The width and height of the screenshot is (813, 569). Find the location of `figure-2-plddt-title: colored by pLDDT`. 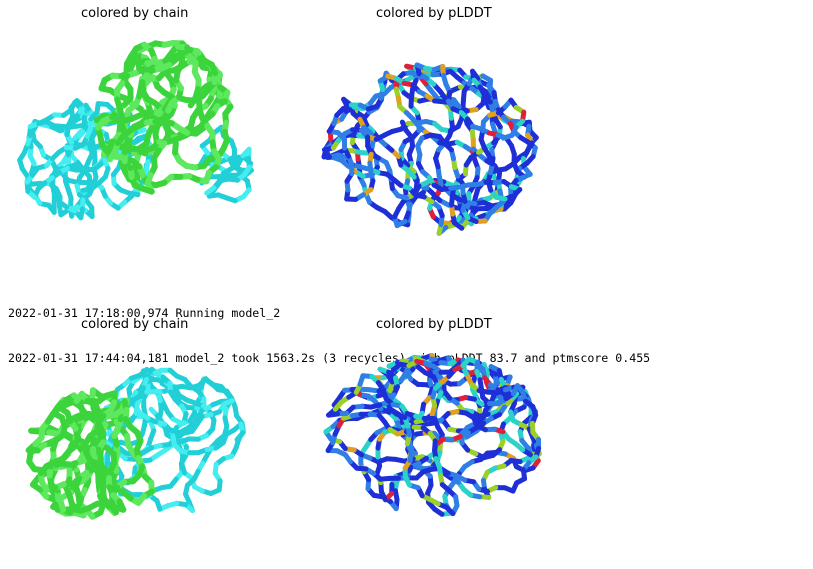

figure-2-plddt-title: colored by pLDDT is located at coordinates (434, 324).